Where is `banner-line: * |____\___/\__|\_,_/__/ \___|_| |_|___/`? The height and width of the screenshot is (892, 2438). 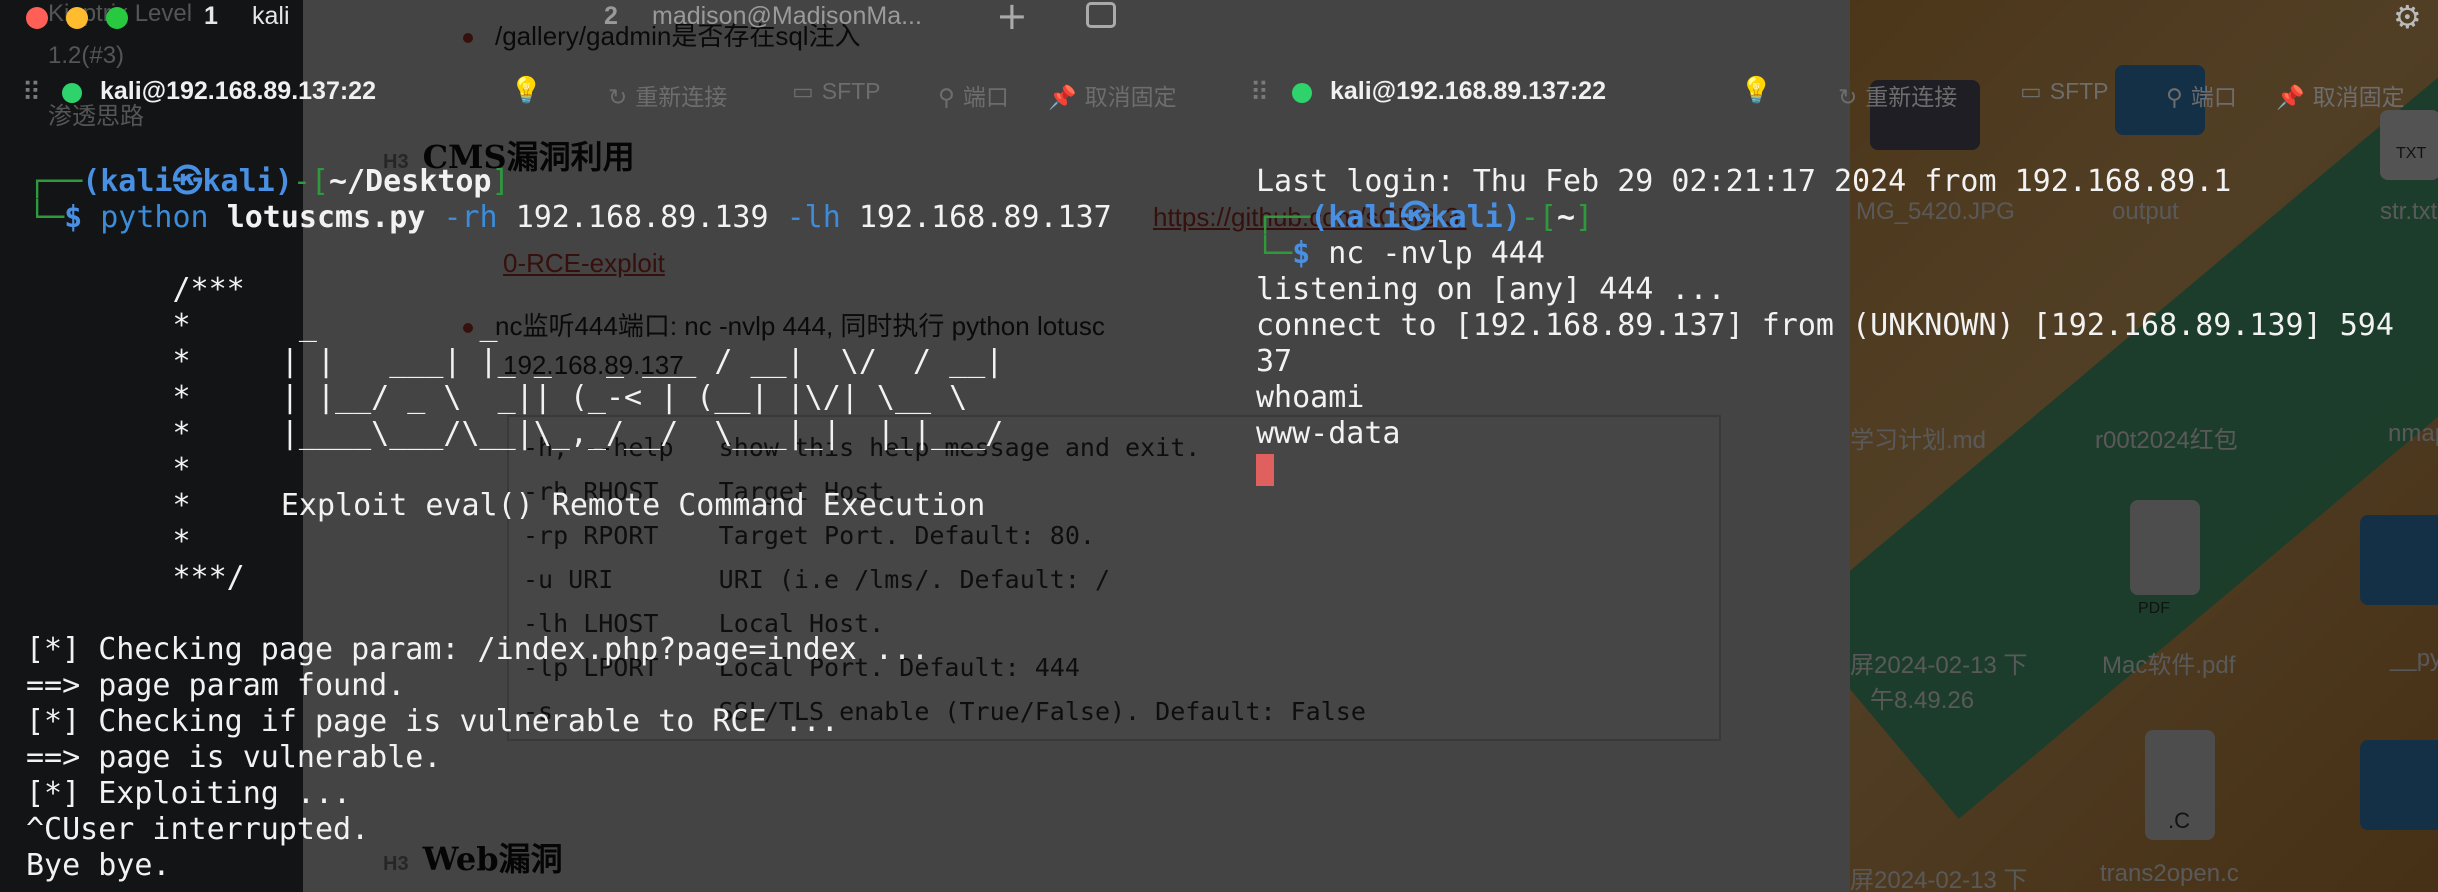
banner-line: * |____\___/\__|\_,_/__/ \___|_| |_|___/ is located at coordinates (516, 433).